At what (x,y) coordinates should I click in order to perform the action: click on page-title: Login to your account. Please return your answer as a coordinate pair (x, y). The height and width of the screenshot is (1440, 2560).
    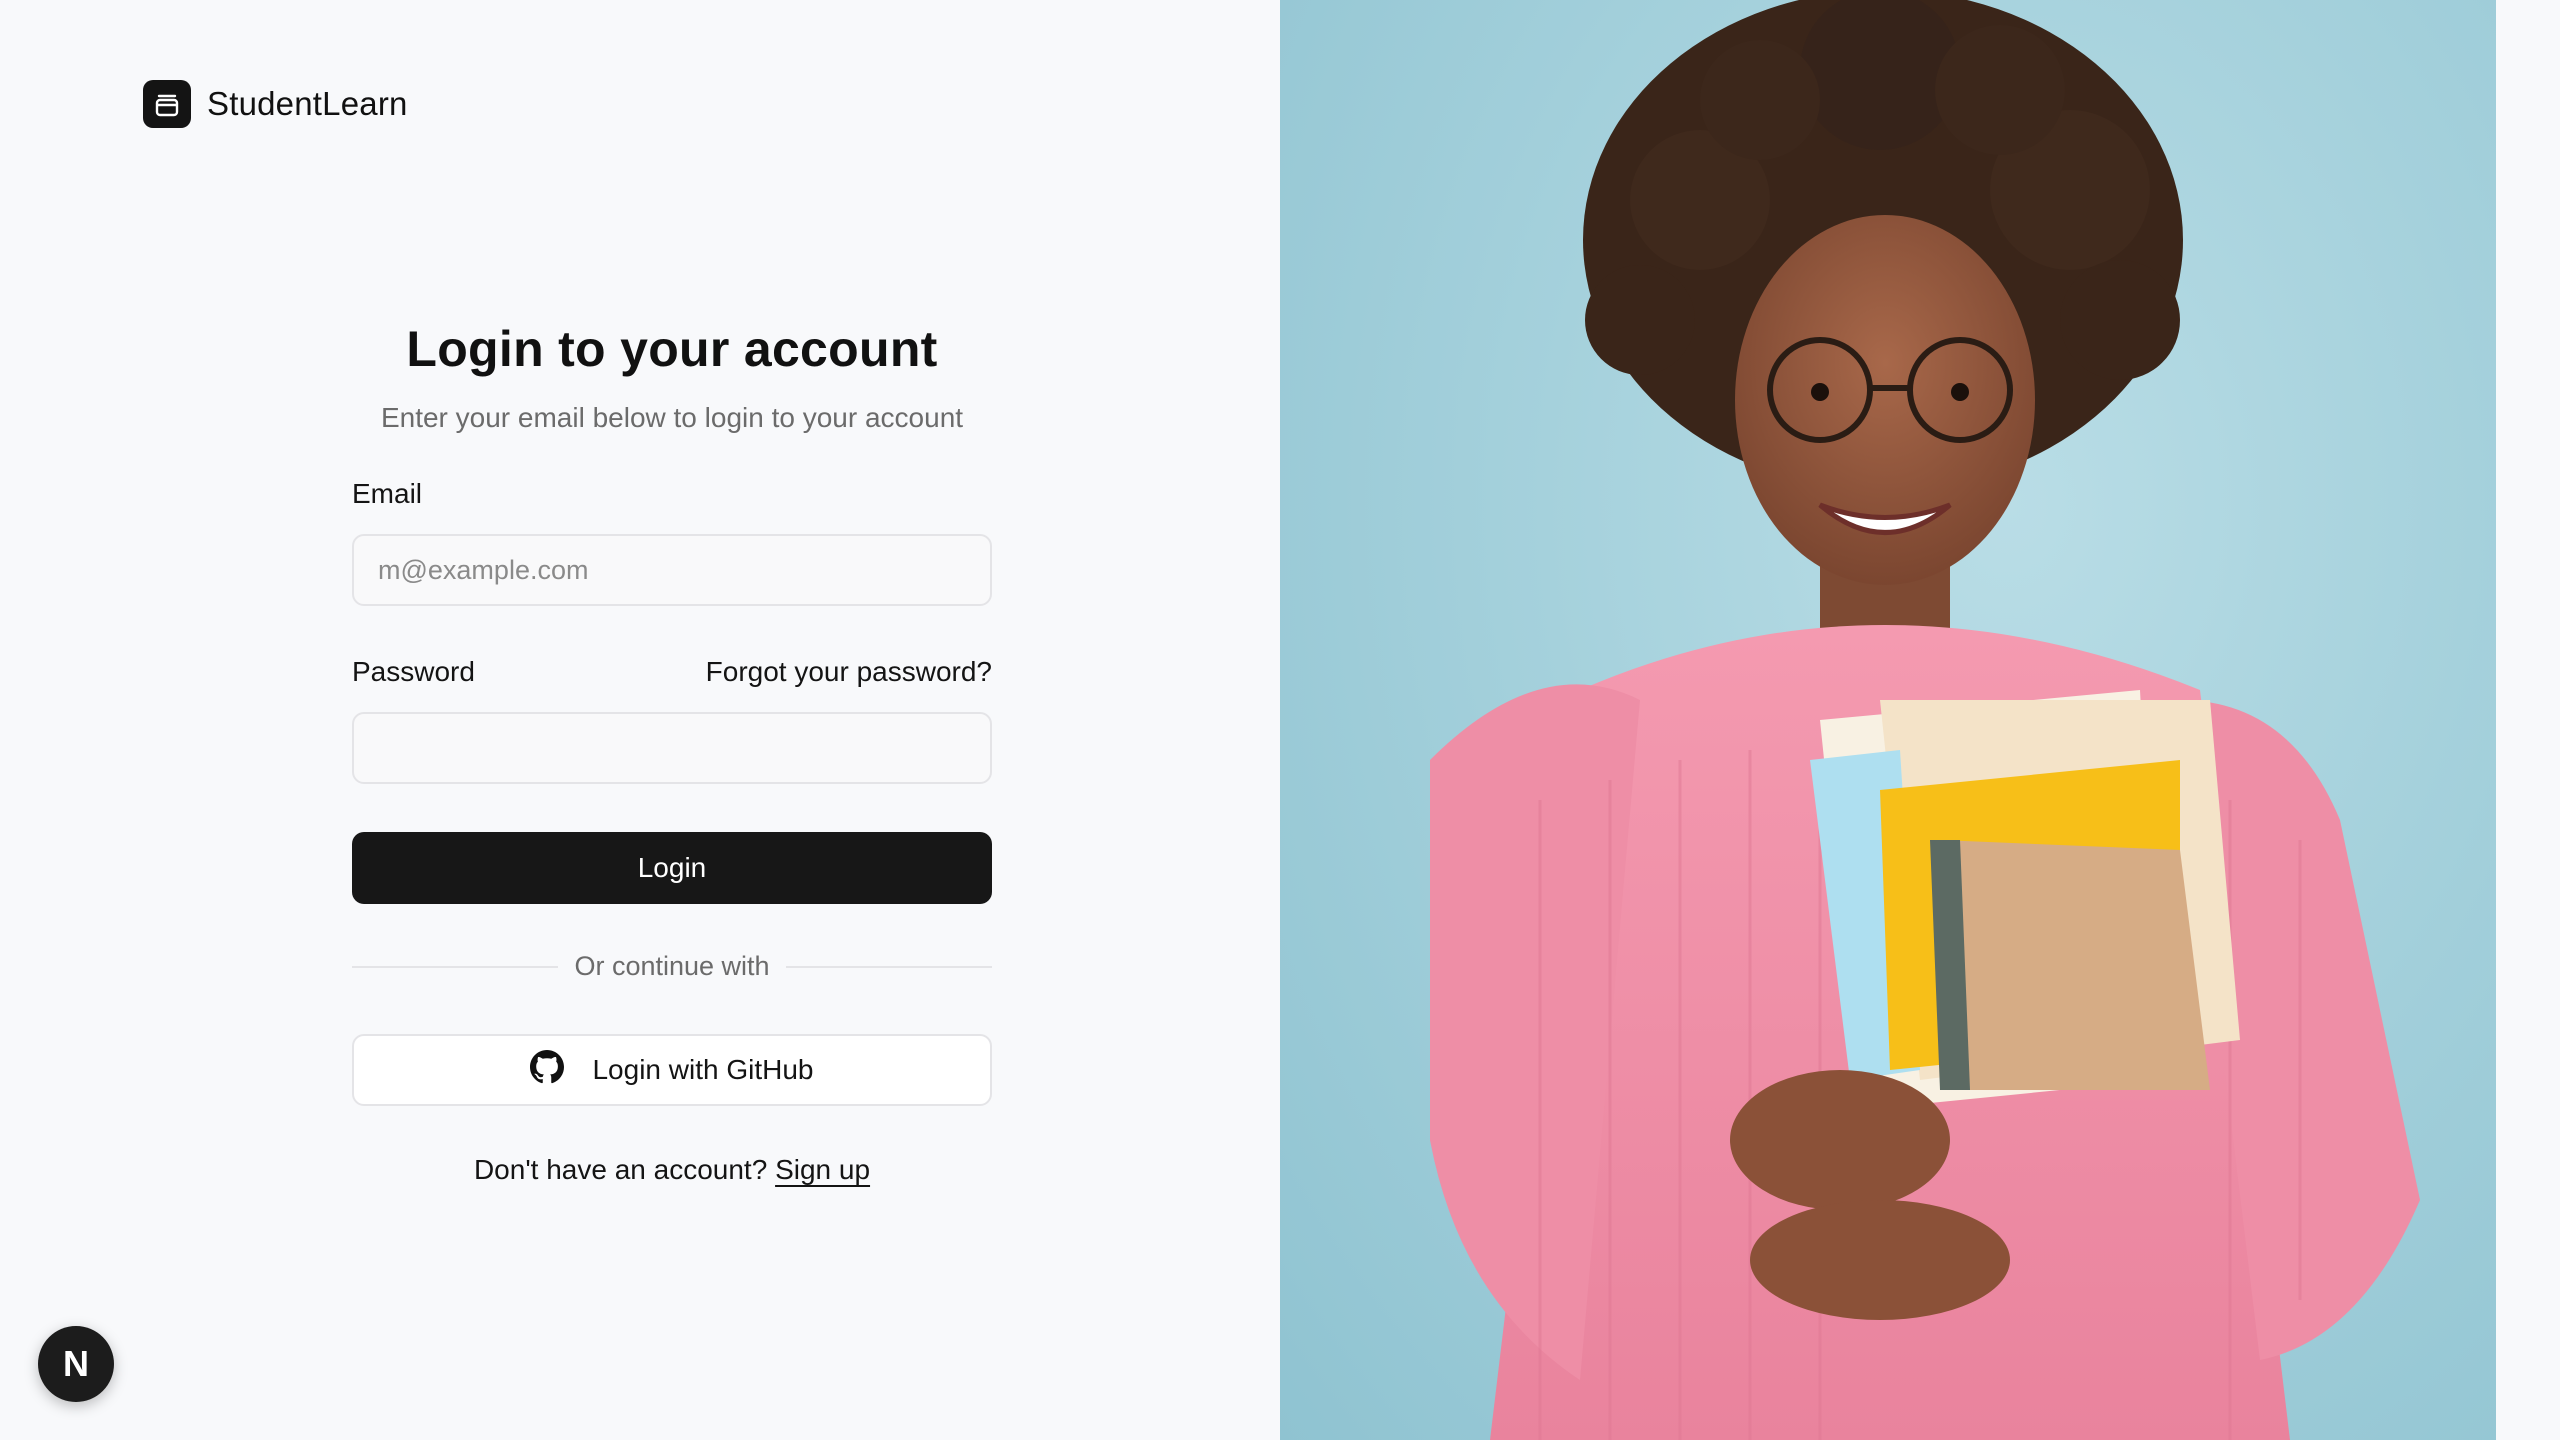
    Looking at the image, I should click on (672, 349).